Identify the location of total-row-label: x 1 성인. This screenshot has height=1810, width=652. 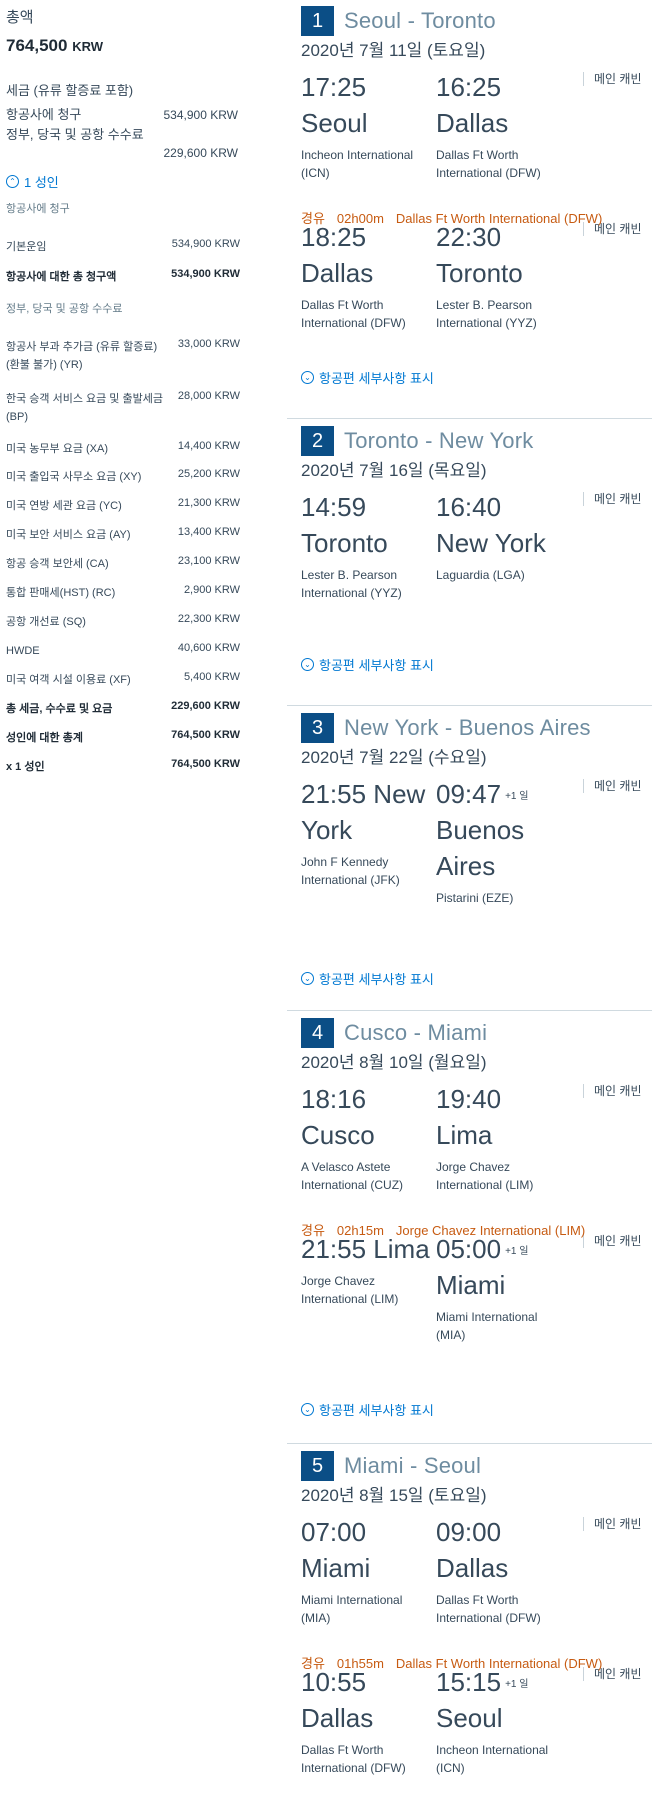
(25, 767).